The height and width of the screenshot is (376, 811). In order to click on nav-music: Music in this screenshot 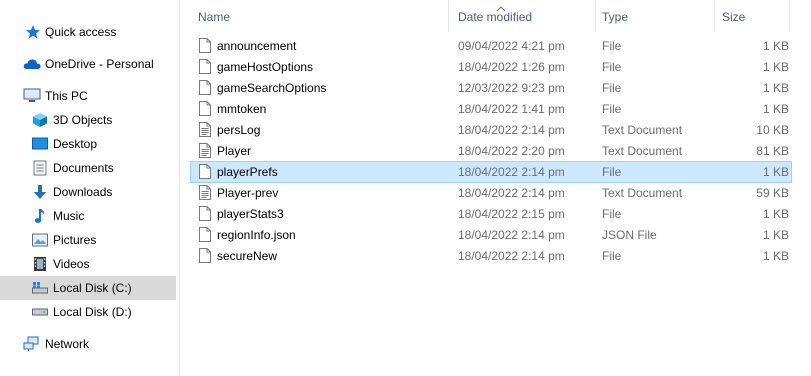, I will do `click(88, 216)`.